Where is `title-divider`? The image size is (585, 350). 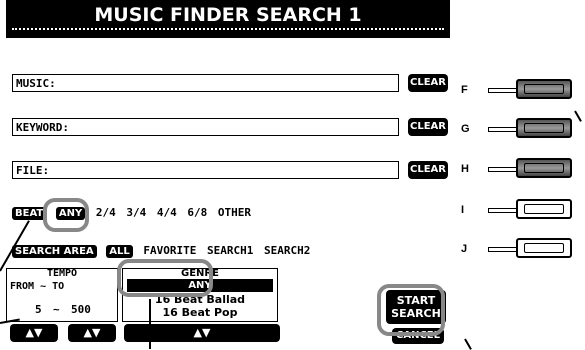
title-divider is located at coordinates (228, 29).